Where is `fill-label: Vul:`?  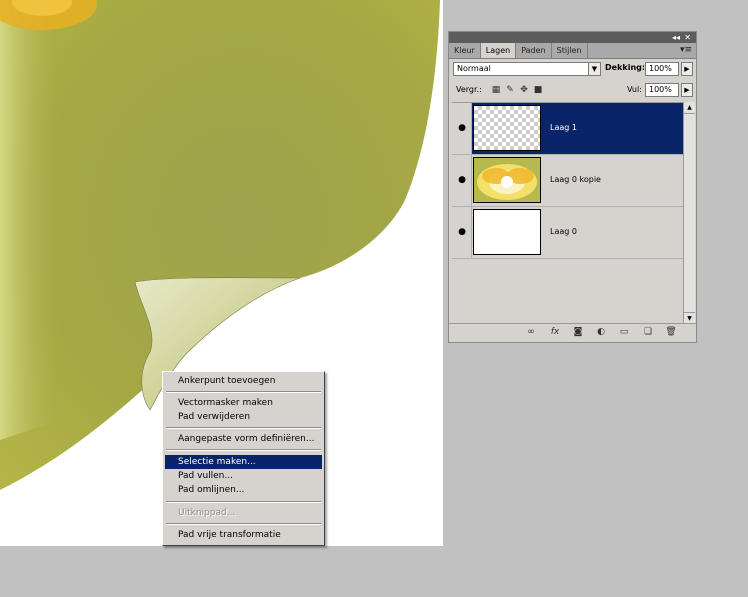
fill-label: Vul: is located at coordinates (634, 89).